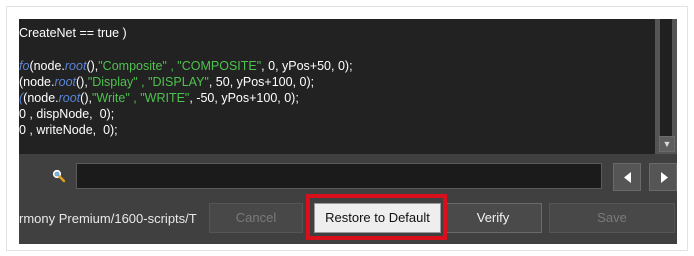 This screenshot has height=256, width=694. Describe the element at coordinates (261, 82) in the screenshot. I see `code-token: , 50, yPos+100, 0);` at that location.